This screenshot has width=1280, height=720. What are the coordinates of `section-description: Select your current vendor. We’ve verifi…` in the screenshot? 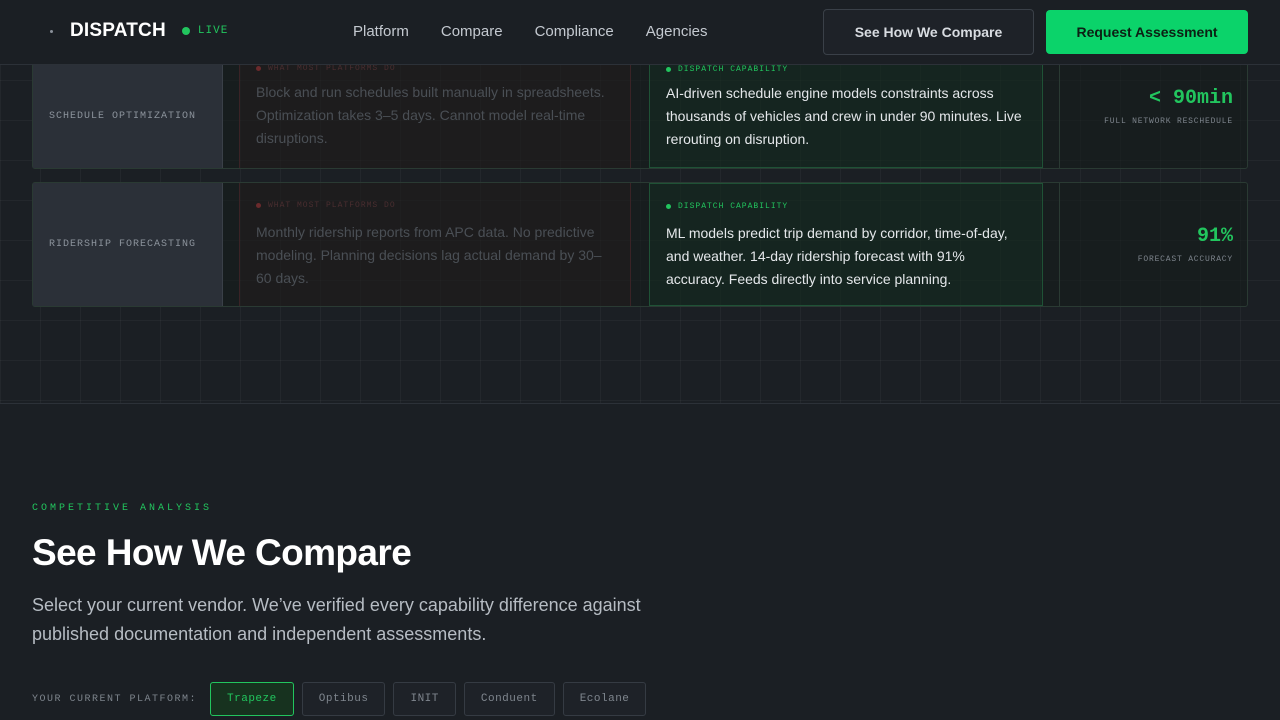 It's located at (336, 619).